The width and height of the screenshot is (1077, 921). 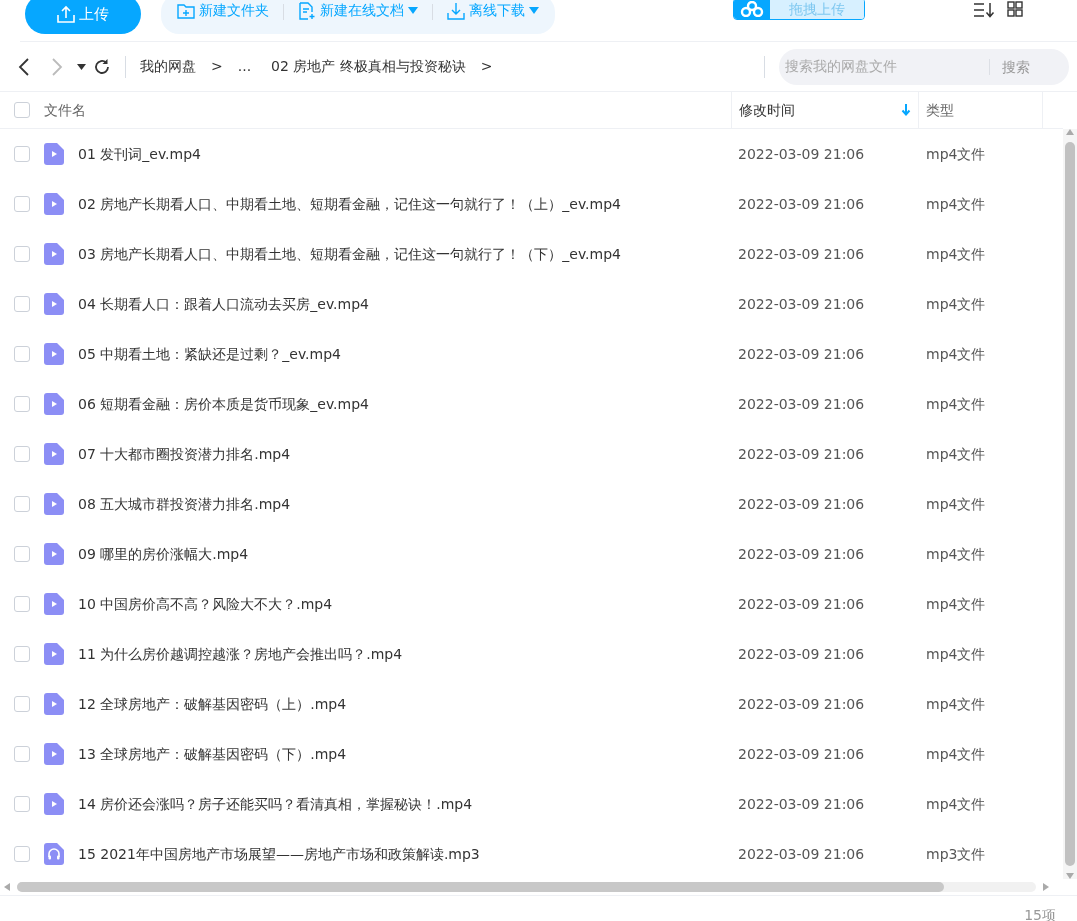 I want to click on file-name: 09 哪里的房价涨幅大.mp4, so click(x=163, y=554).